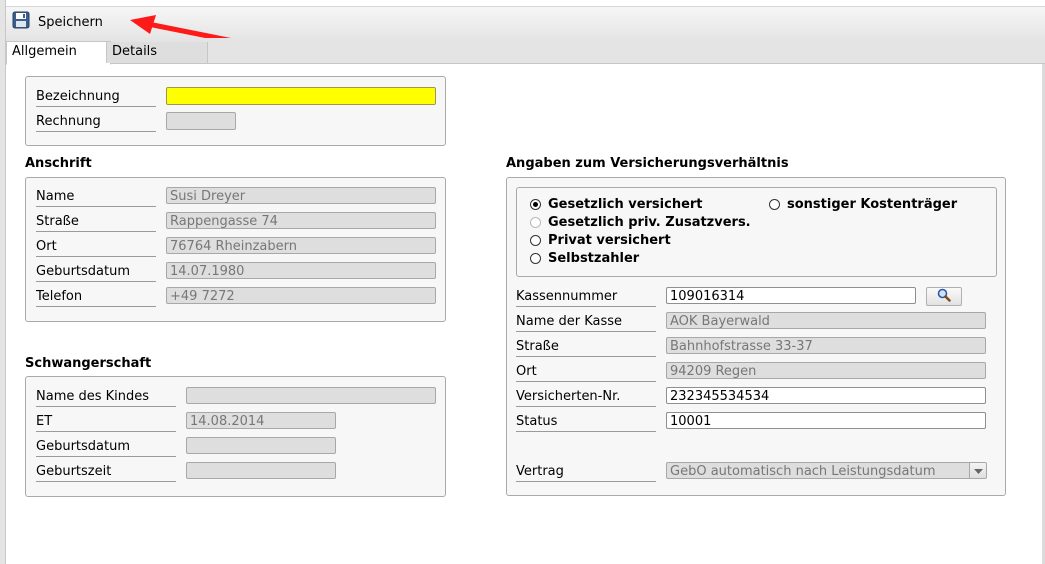 The image size is (1045, 564). I want to click on tab-bar: Allgemein Details, so click(525, 51).